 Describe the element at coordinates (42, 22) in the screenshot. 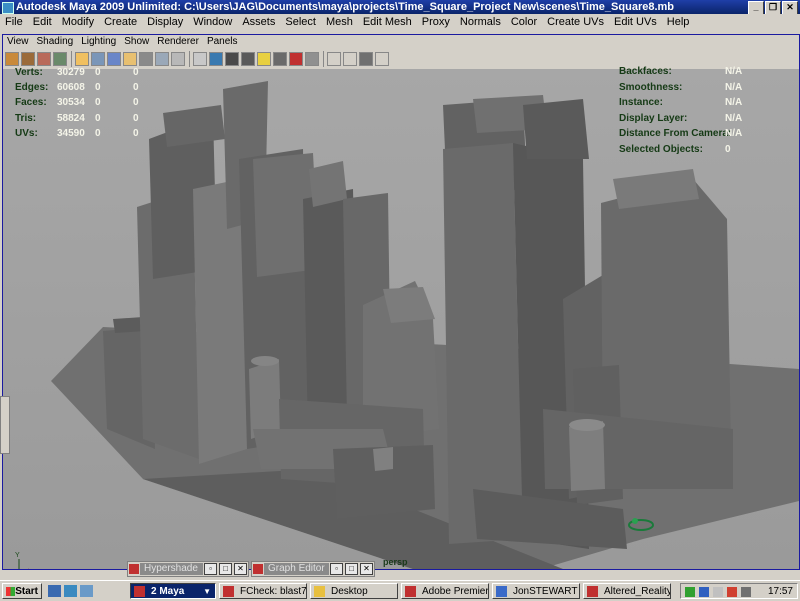

I see `menu-edit: Edit` at that location.